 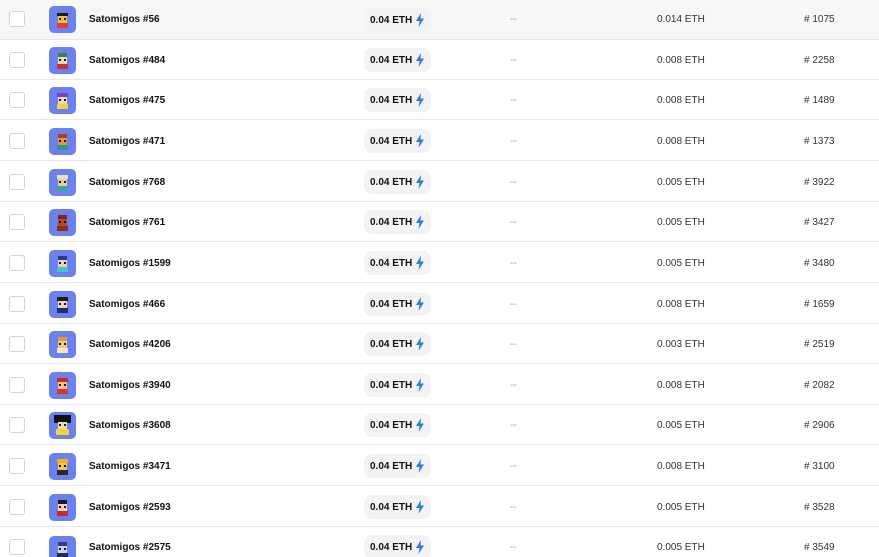 I want to click on nft-name: Satomigos #1599, so click(x=130, y=263).